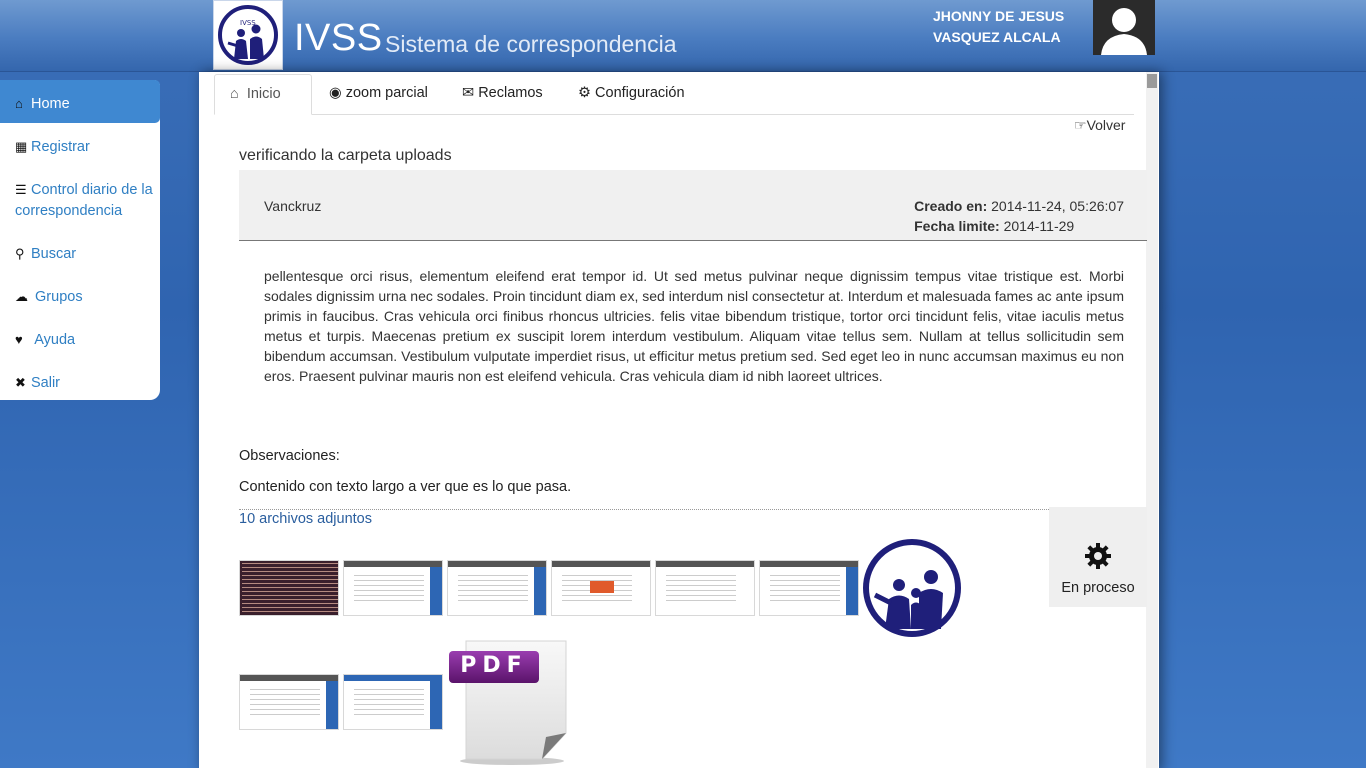 The height and width of the screenshot is (768, 1366). I want to click on sidebar-item-label: Control diario de la correspondencia, so click(84, 200).